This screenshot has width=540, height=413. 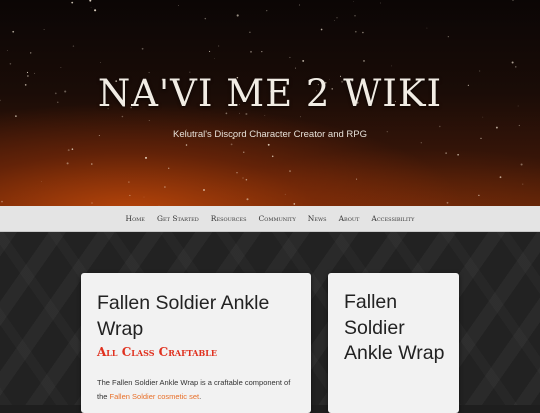 I want to click on nav-item-news: News, so click(x=317, y=218).